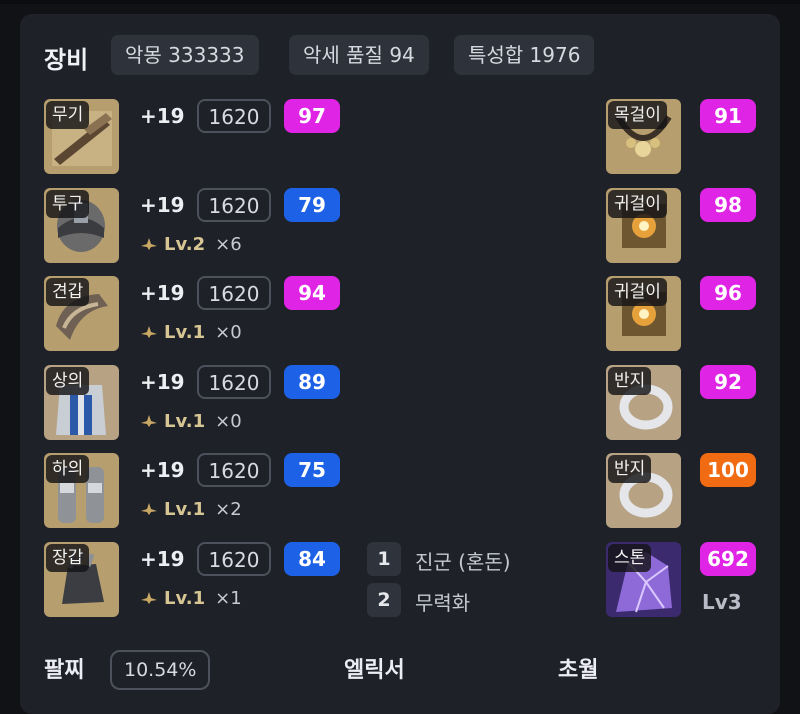 The width and height of the screenshot is (800, 714). What do you see at coordinates (728, 382) in the screenshot?
I see `quality-badge: 92` at bounding box center [728, 382].